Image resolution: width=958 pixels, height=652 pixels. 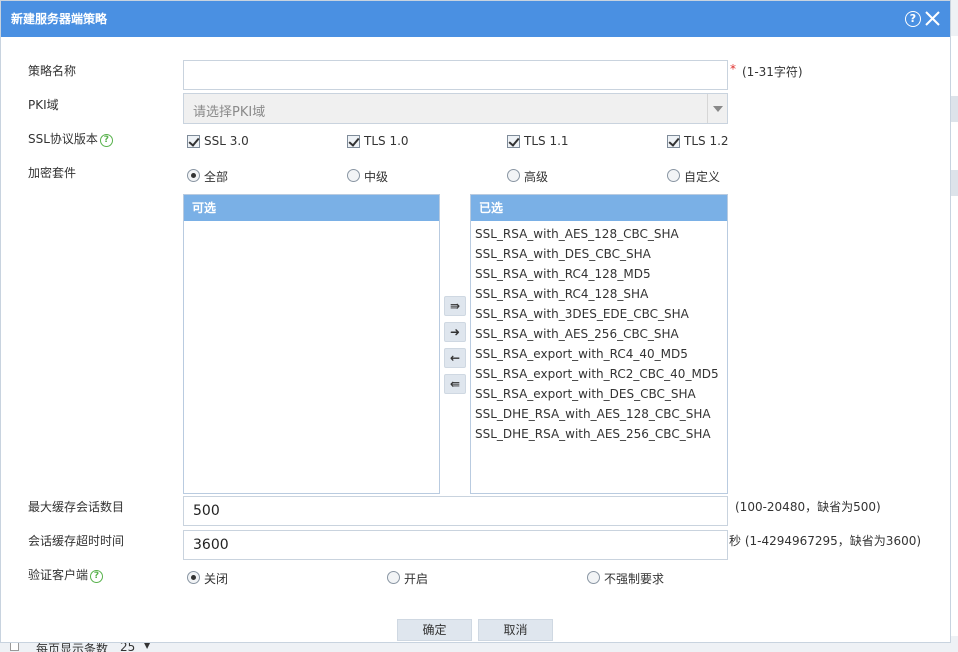 I want to click on max-cache-label: 最大缓存会话数目, so click(x=76, y=507).